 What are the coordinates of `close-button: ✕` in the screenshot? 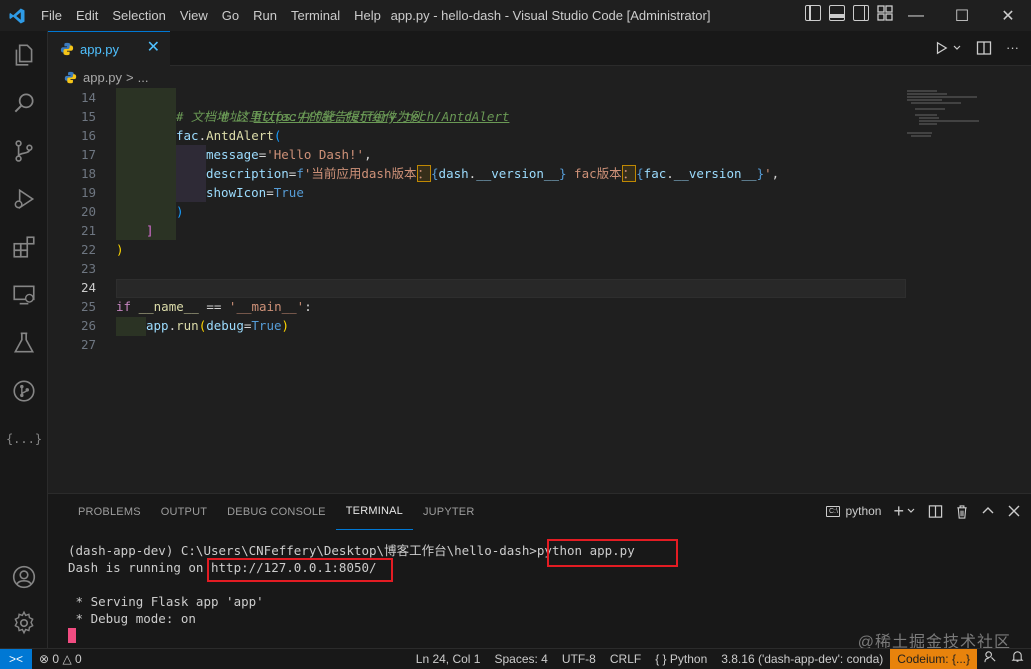 It's located at (1008, 15).